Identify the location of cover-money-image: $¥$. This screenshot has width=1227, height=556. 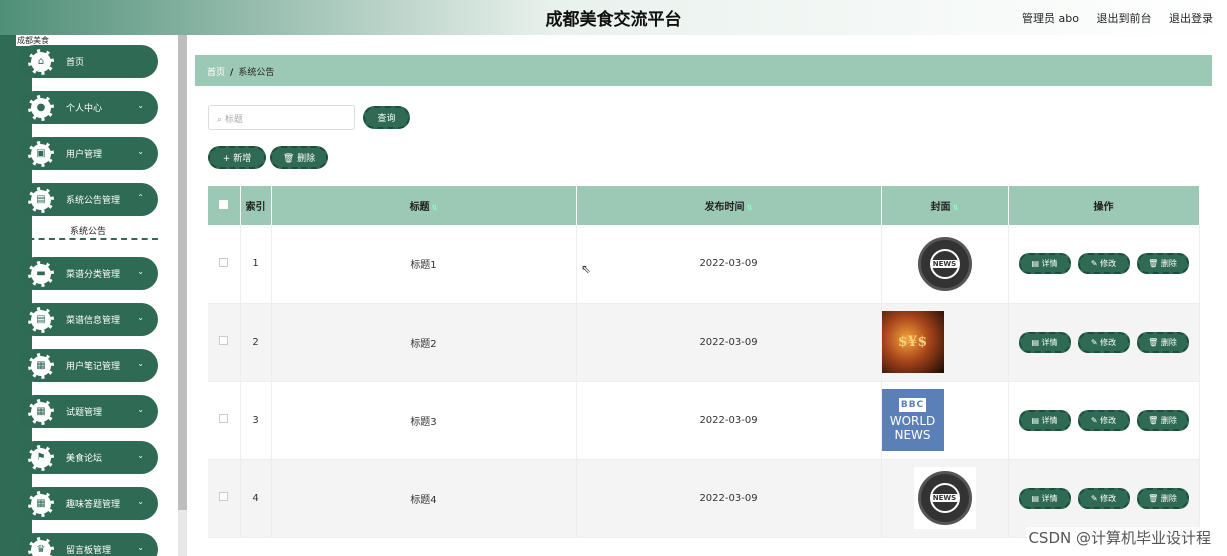
(912, 342).